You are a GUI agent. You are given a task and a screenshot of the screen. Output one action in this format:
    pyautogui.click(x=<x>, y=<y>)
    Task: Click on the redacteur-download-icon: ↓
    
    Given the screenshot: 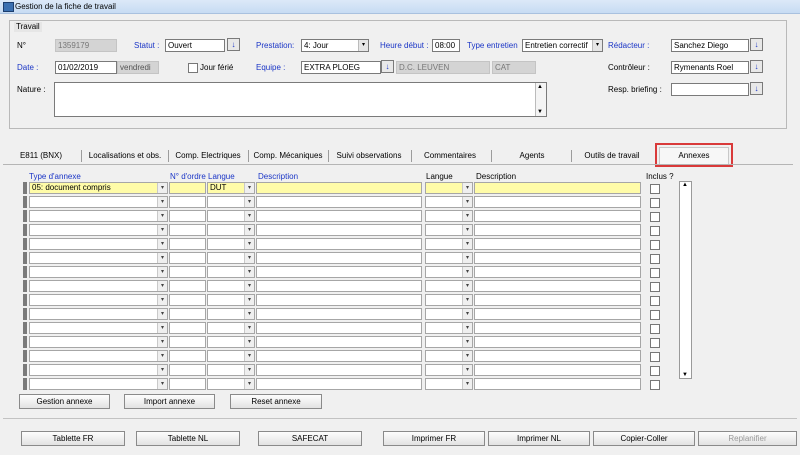 What is the action you would take?
    pyautogui.click(x=756, y=44)
    